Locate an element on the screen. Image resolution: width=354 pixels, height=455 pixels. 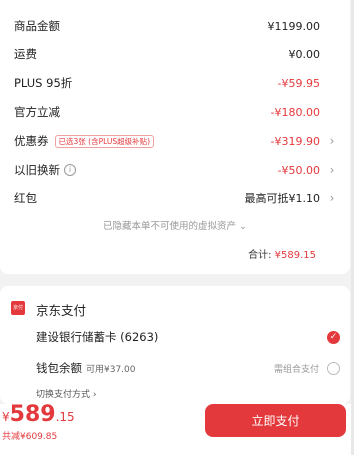
unselected-radio-icon is located at coordinates (333, 368).